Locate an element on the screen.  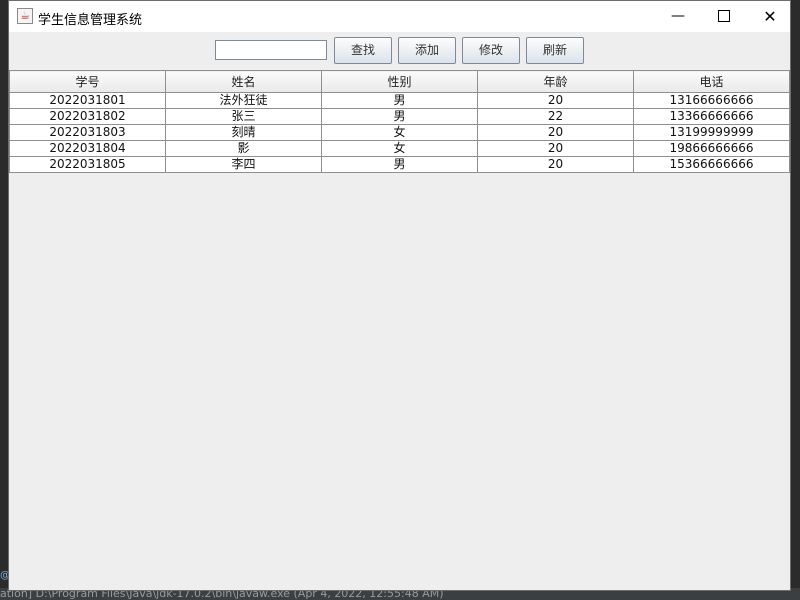
search-button: 查找 is located at coordinates (363, 50).